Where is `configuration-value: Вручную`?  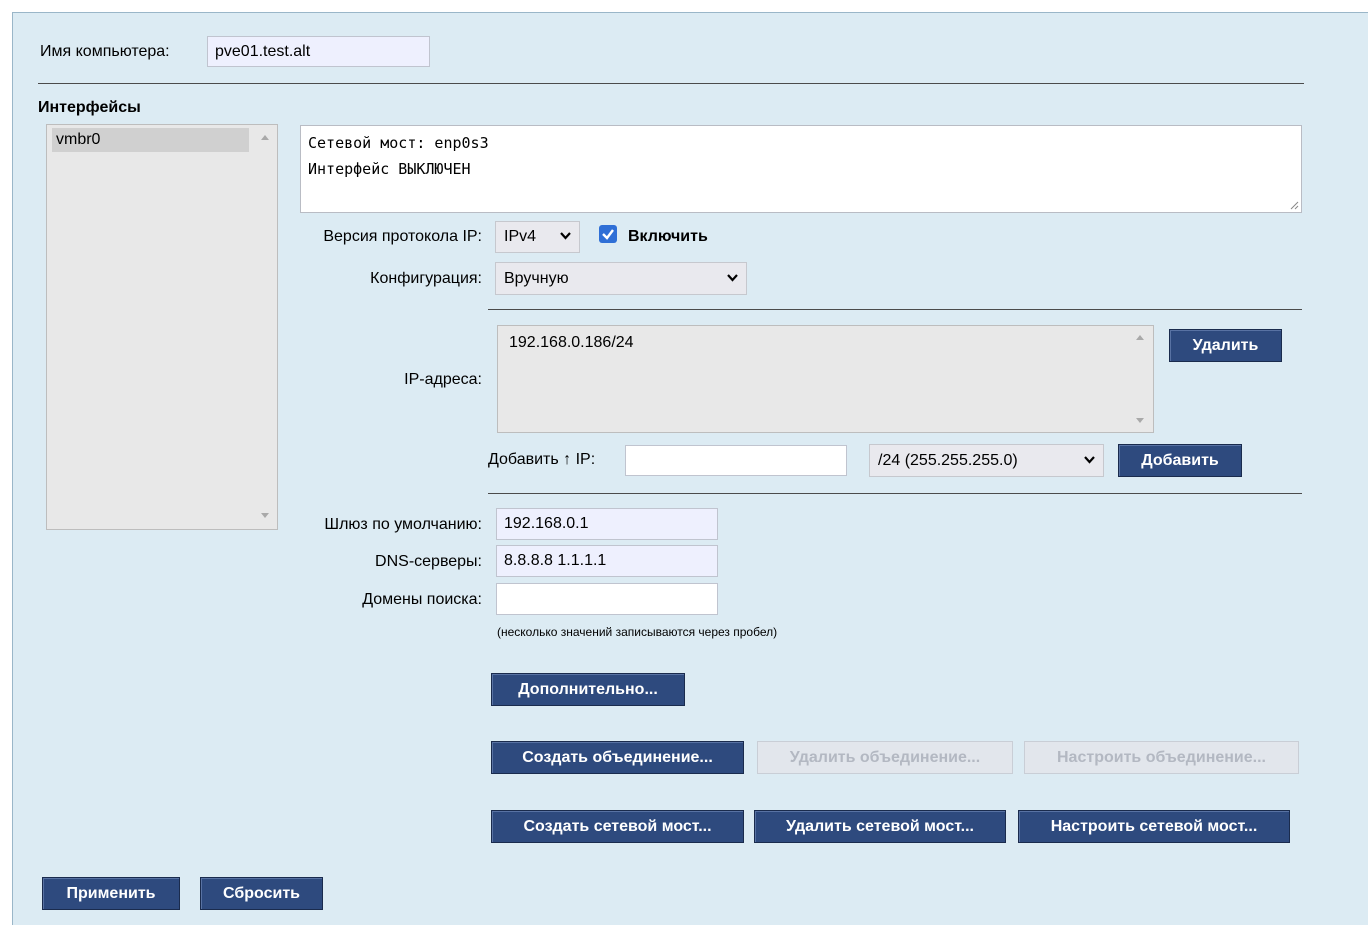 configuration-value: Вручную is located at coordinates (536, 278).